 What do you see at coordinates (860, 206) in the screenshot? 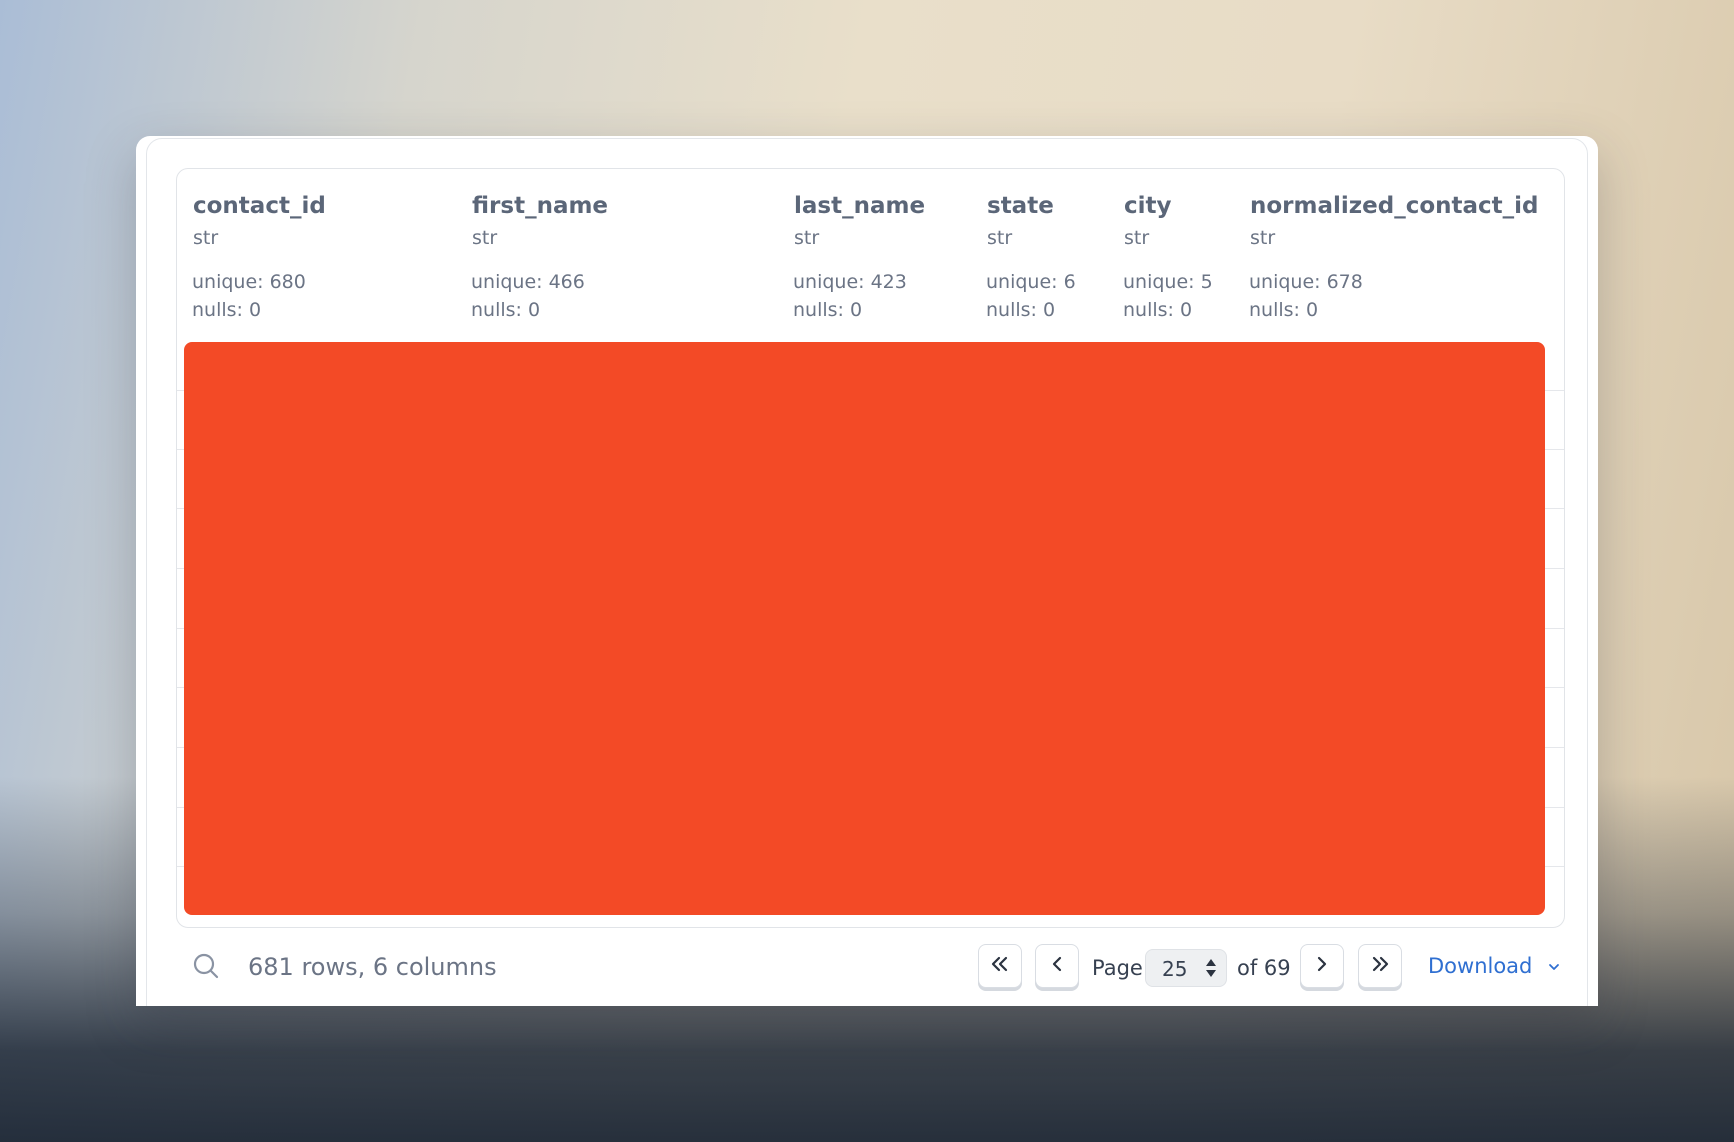
I see `column-name: last_name` at bounding box center [860, 206].